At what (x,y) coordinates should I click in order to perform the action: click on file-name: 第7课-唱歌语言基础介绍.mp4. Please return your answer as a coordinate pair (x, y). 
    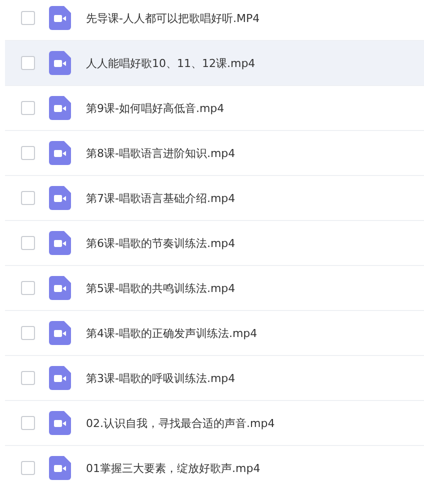
    Looking at the image, I should click on (161, 198).